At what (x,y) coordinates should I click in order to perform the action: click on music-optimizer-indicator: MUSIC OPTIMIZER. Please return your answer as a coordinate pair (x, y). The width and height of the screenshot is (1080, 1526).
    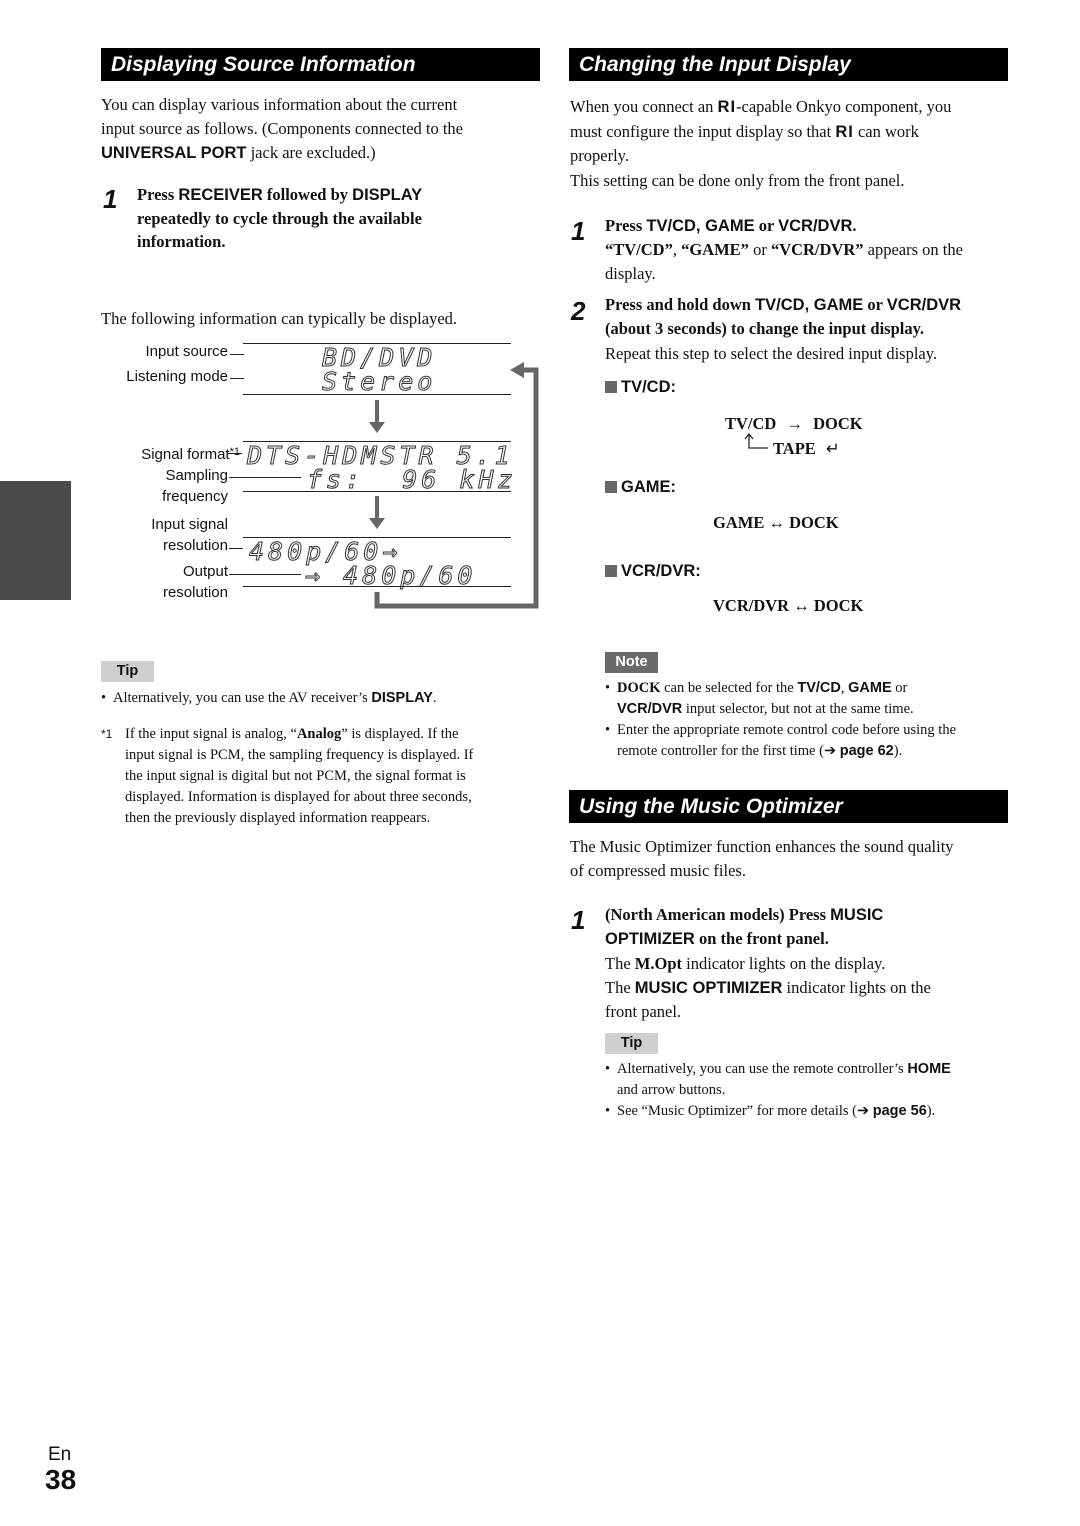
    Looking at the image, I should click on (708, 988).